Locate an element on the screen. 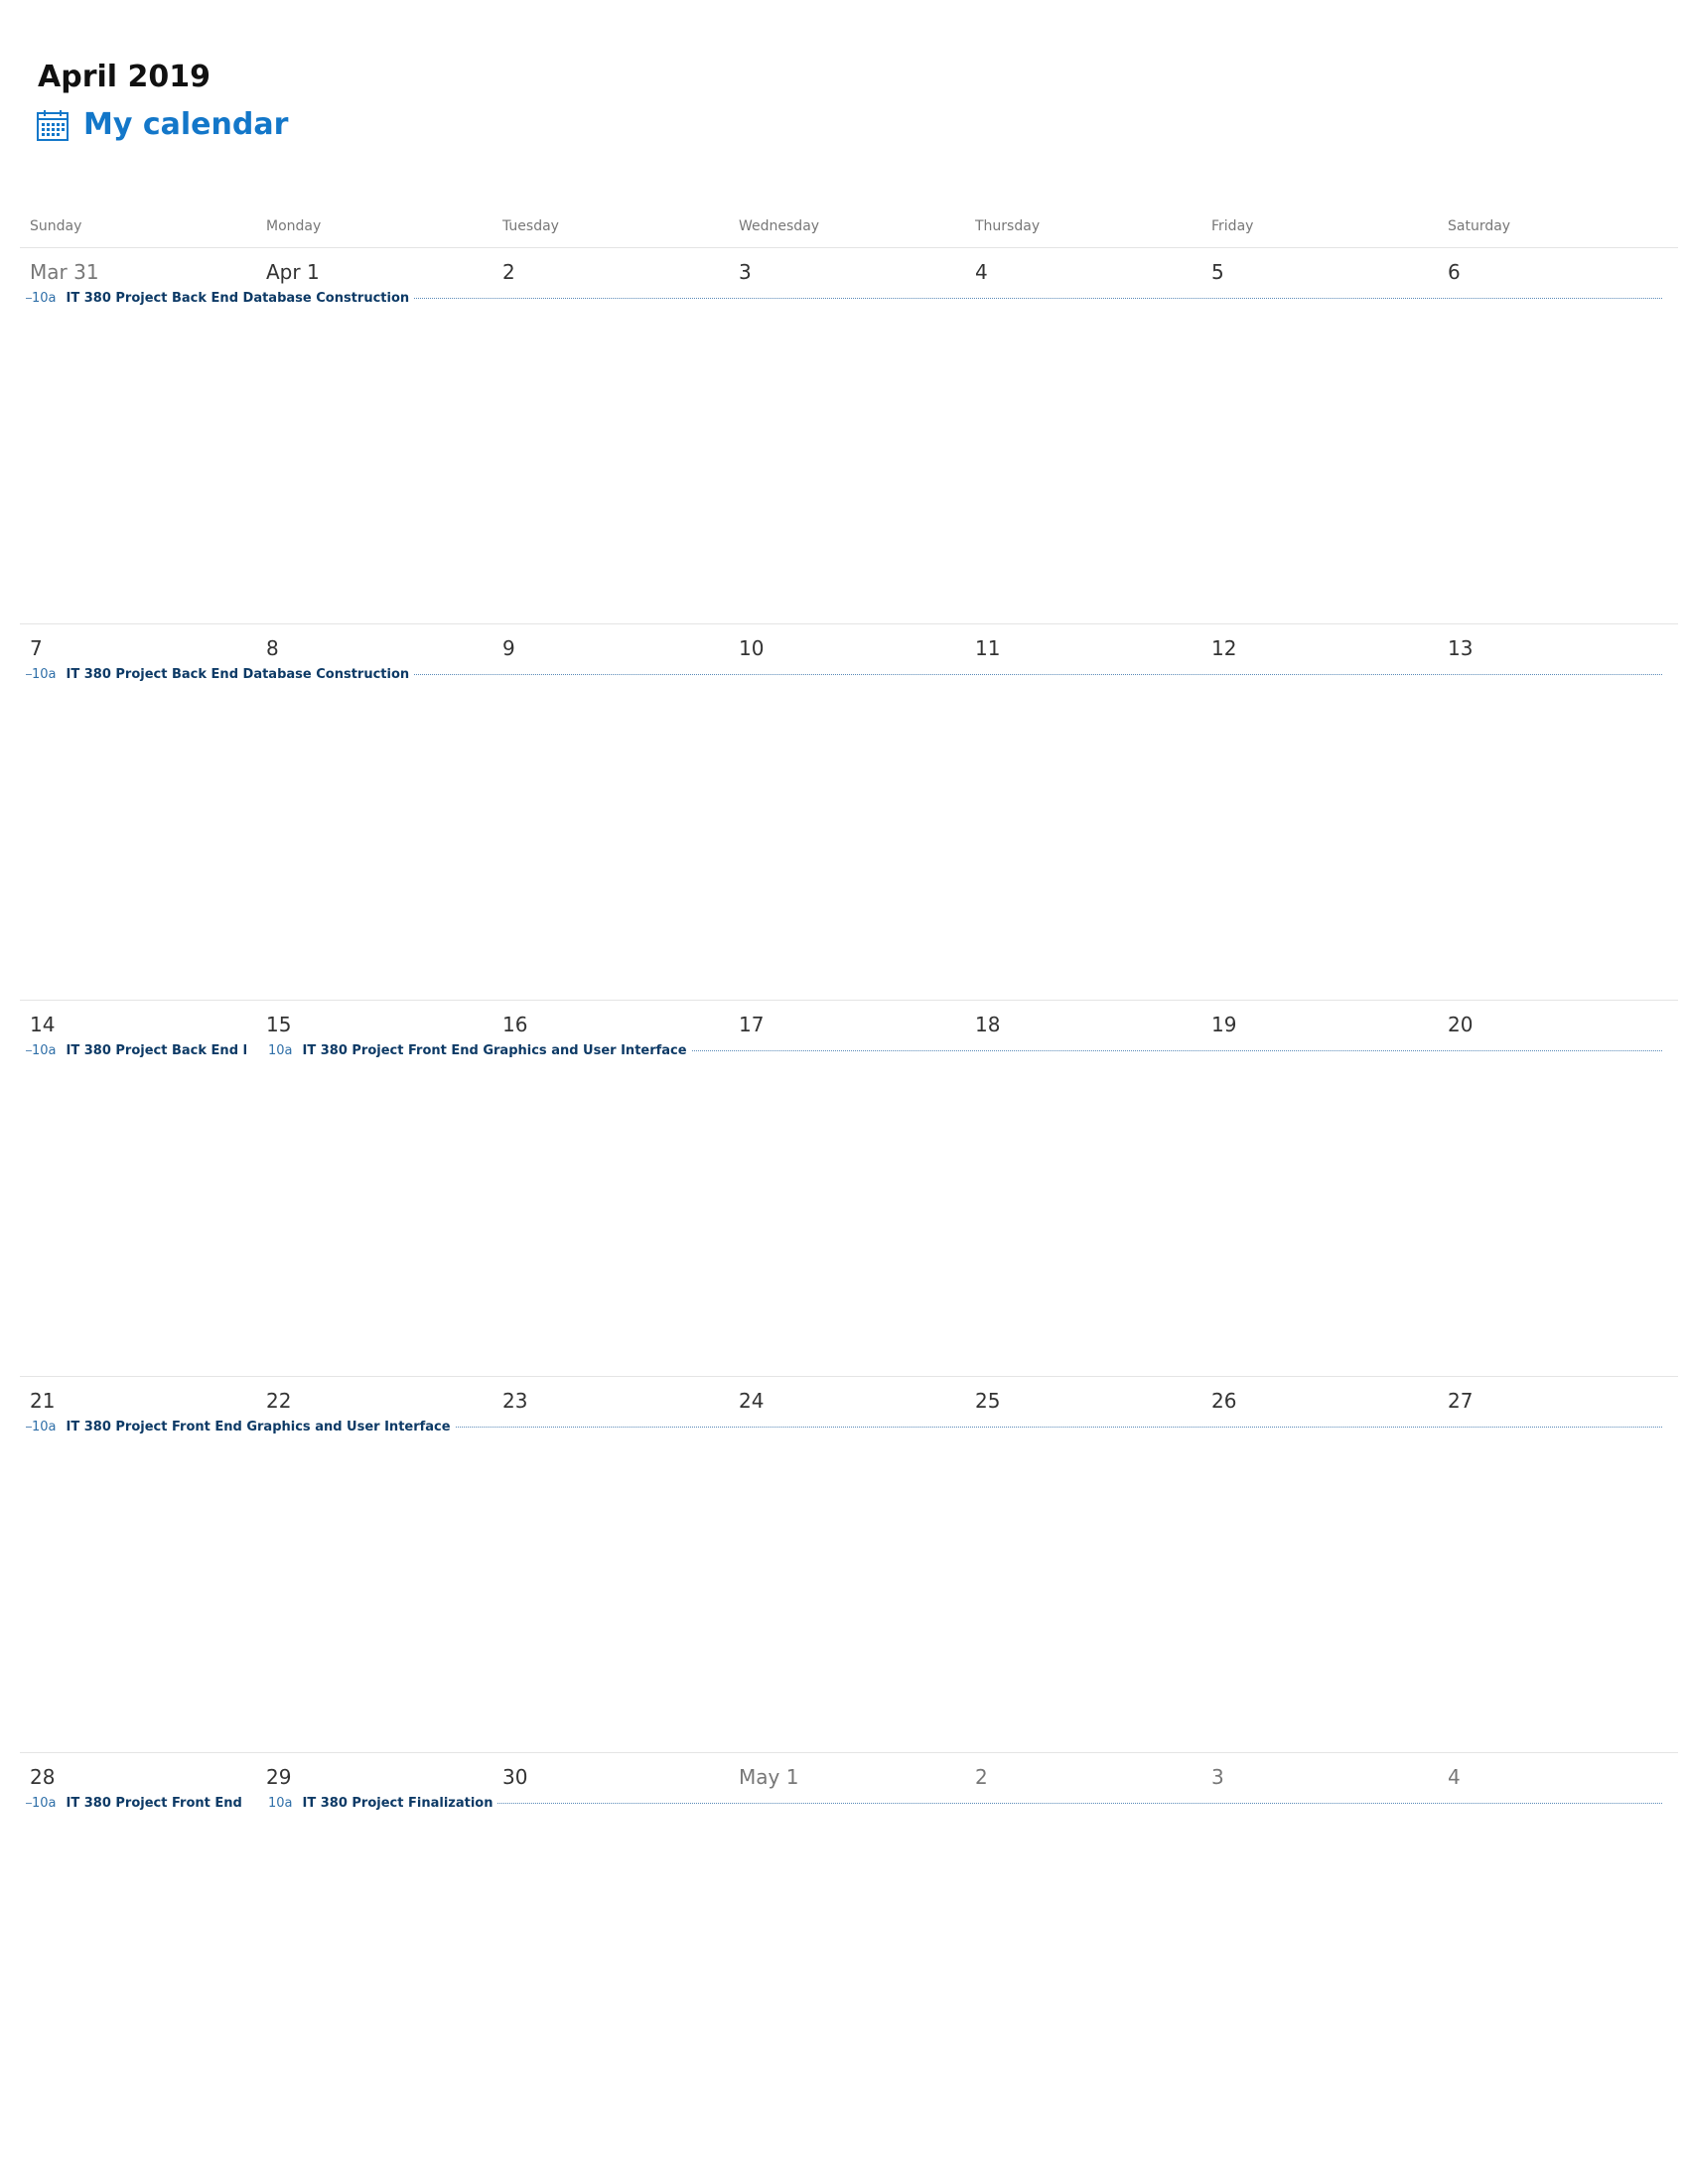 The width and height of the screenshot is (1688, 2184). calendar-icon is located at coordinates (53, 125).